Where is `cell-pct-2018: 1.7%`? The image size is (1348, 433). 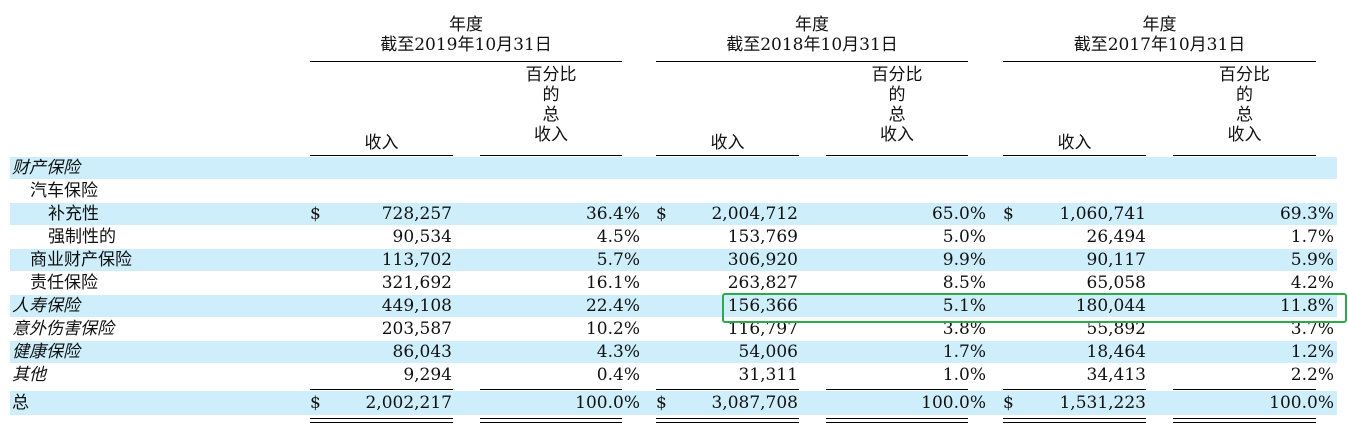 cell-pct-2018: 1.7% is located at coordinates (964, 352).